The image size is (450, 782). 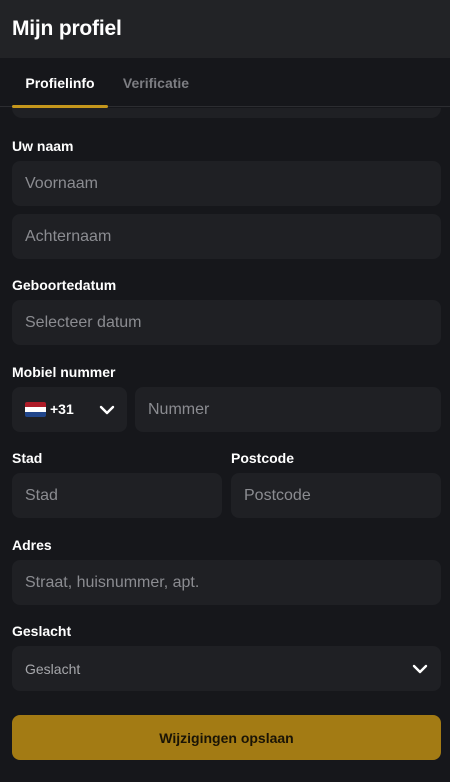 I want to click on first-name-field, so click(x=226, y=183).